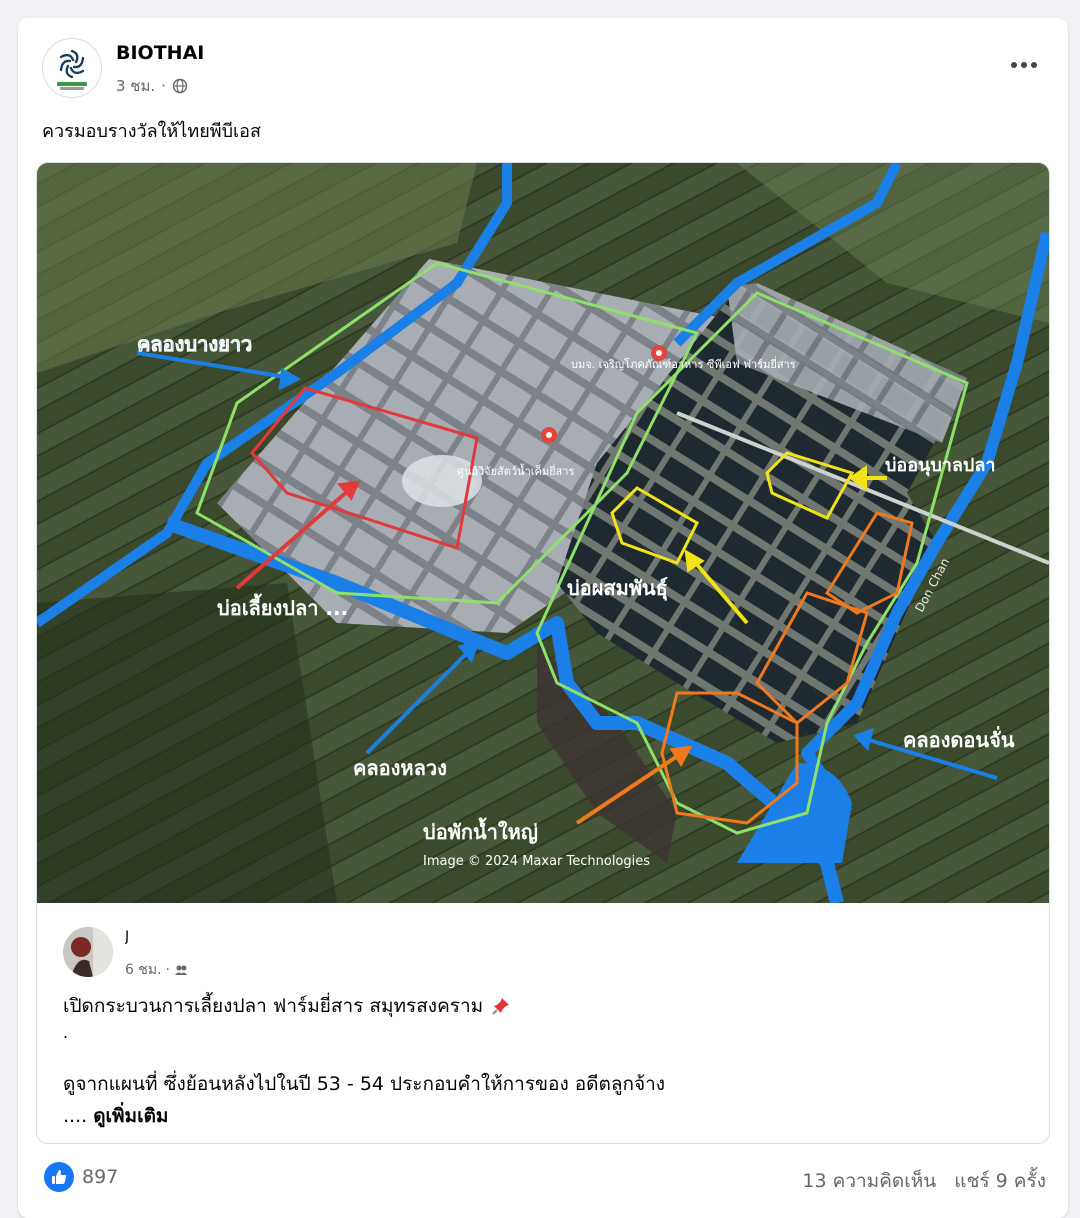 The image size is (1080, 1218). What do you see at coordinates (1000, 1181) in the screenshot?
I see `shares-count: แชร์ 9 ครั้ง` at bounding box center [1000, 1181].